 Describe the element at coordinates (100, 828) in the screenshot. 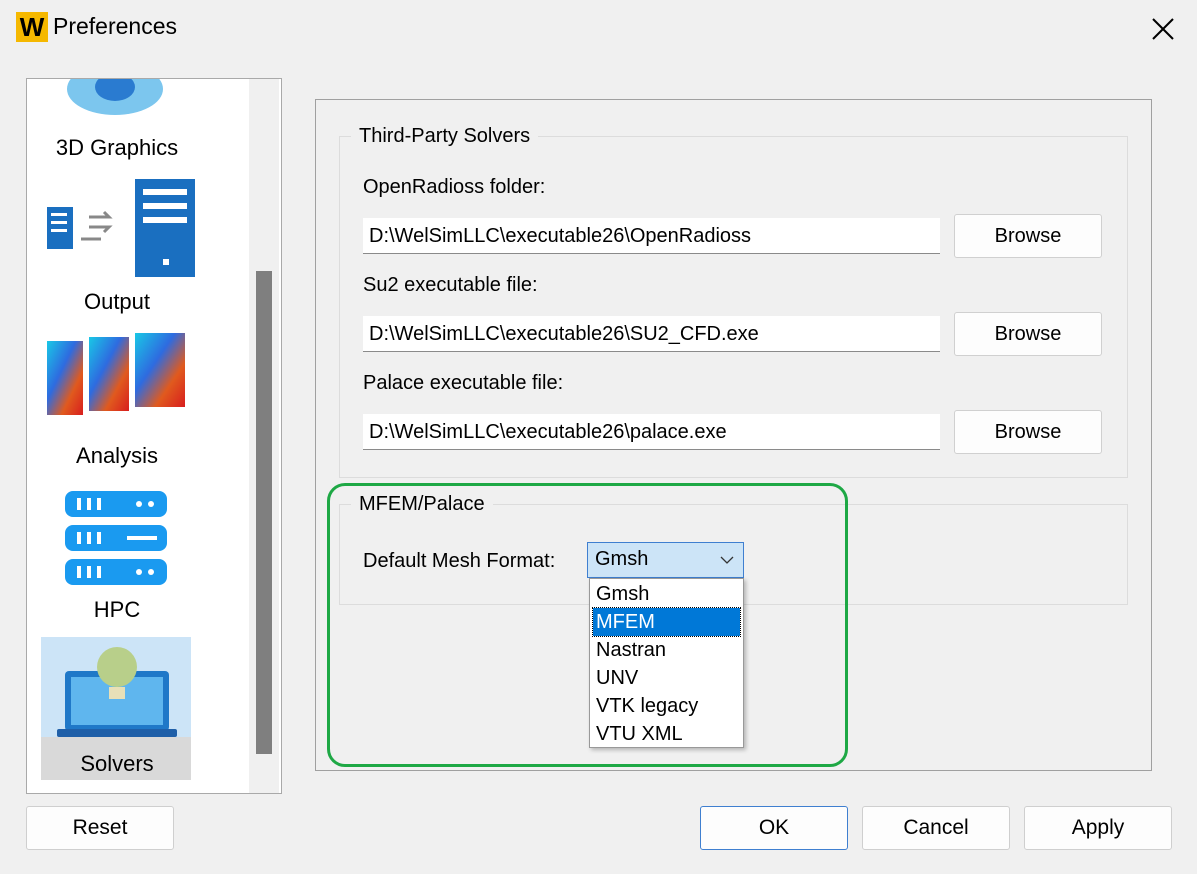

I see `reset-button: Reset` at that location.